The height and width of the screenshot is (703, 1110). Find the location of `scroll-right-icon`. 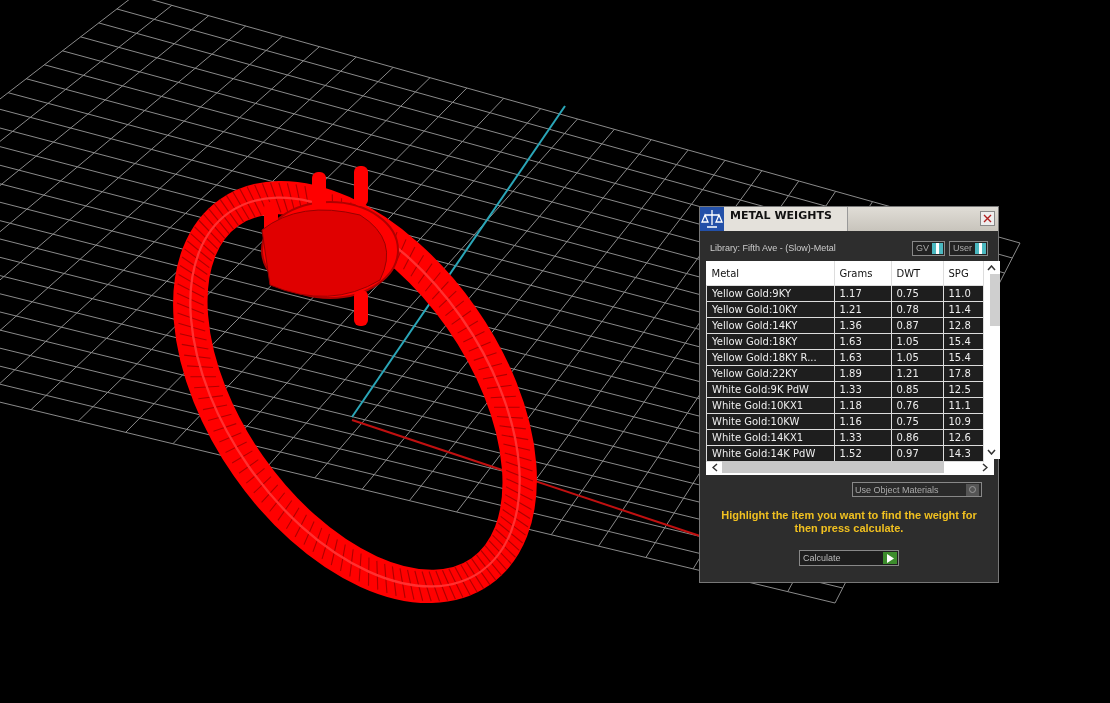

scroll-right-icon is located at coordinates (985, 467).